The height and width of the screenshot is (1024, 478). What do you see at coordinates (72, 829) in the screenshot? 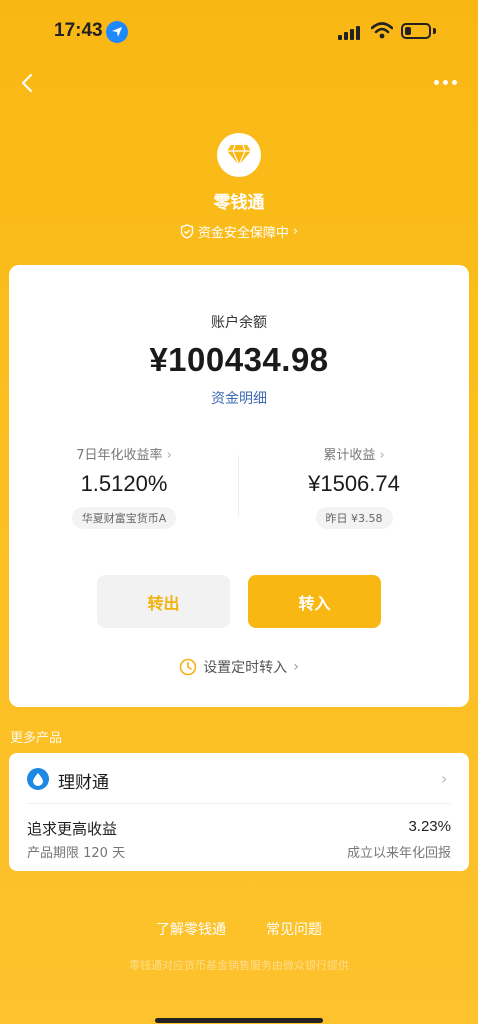
I see `product-description: 追求更高收益` at bounding box center [72, 829].